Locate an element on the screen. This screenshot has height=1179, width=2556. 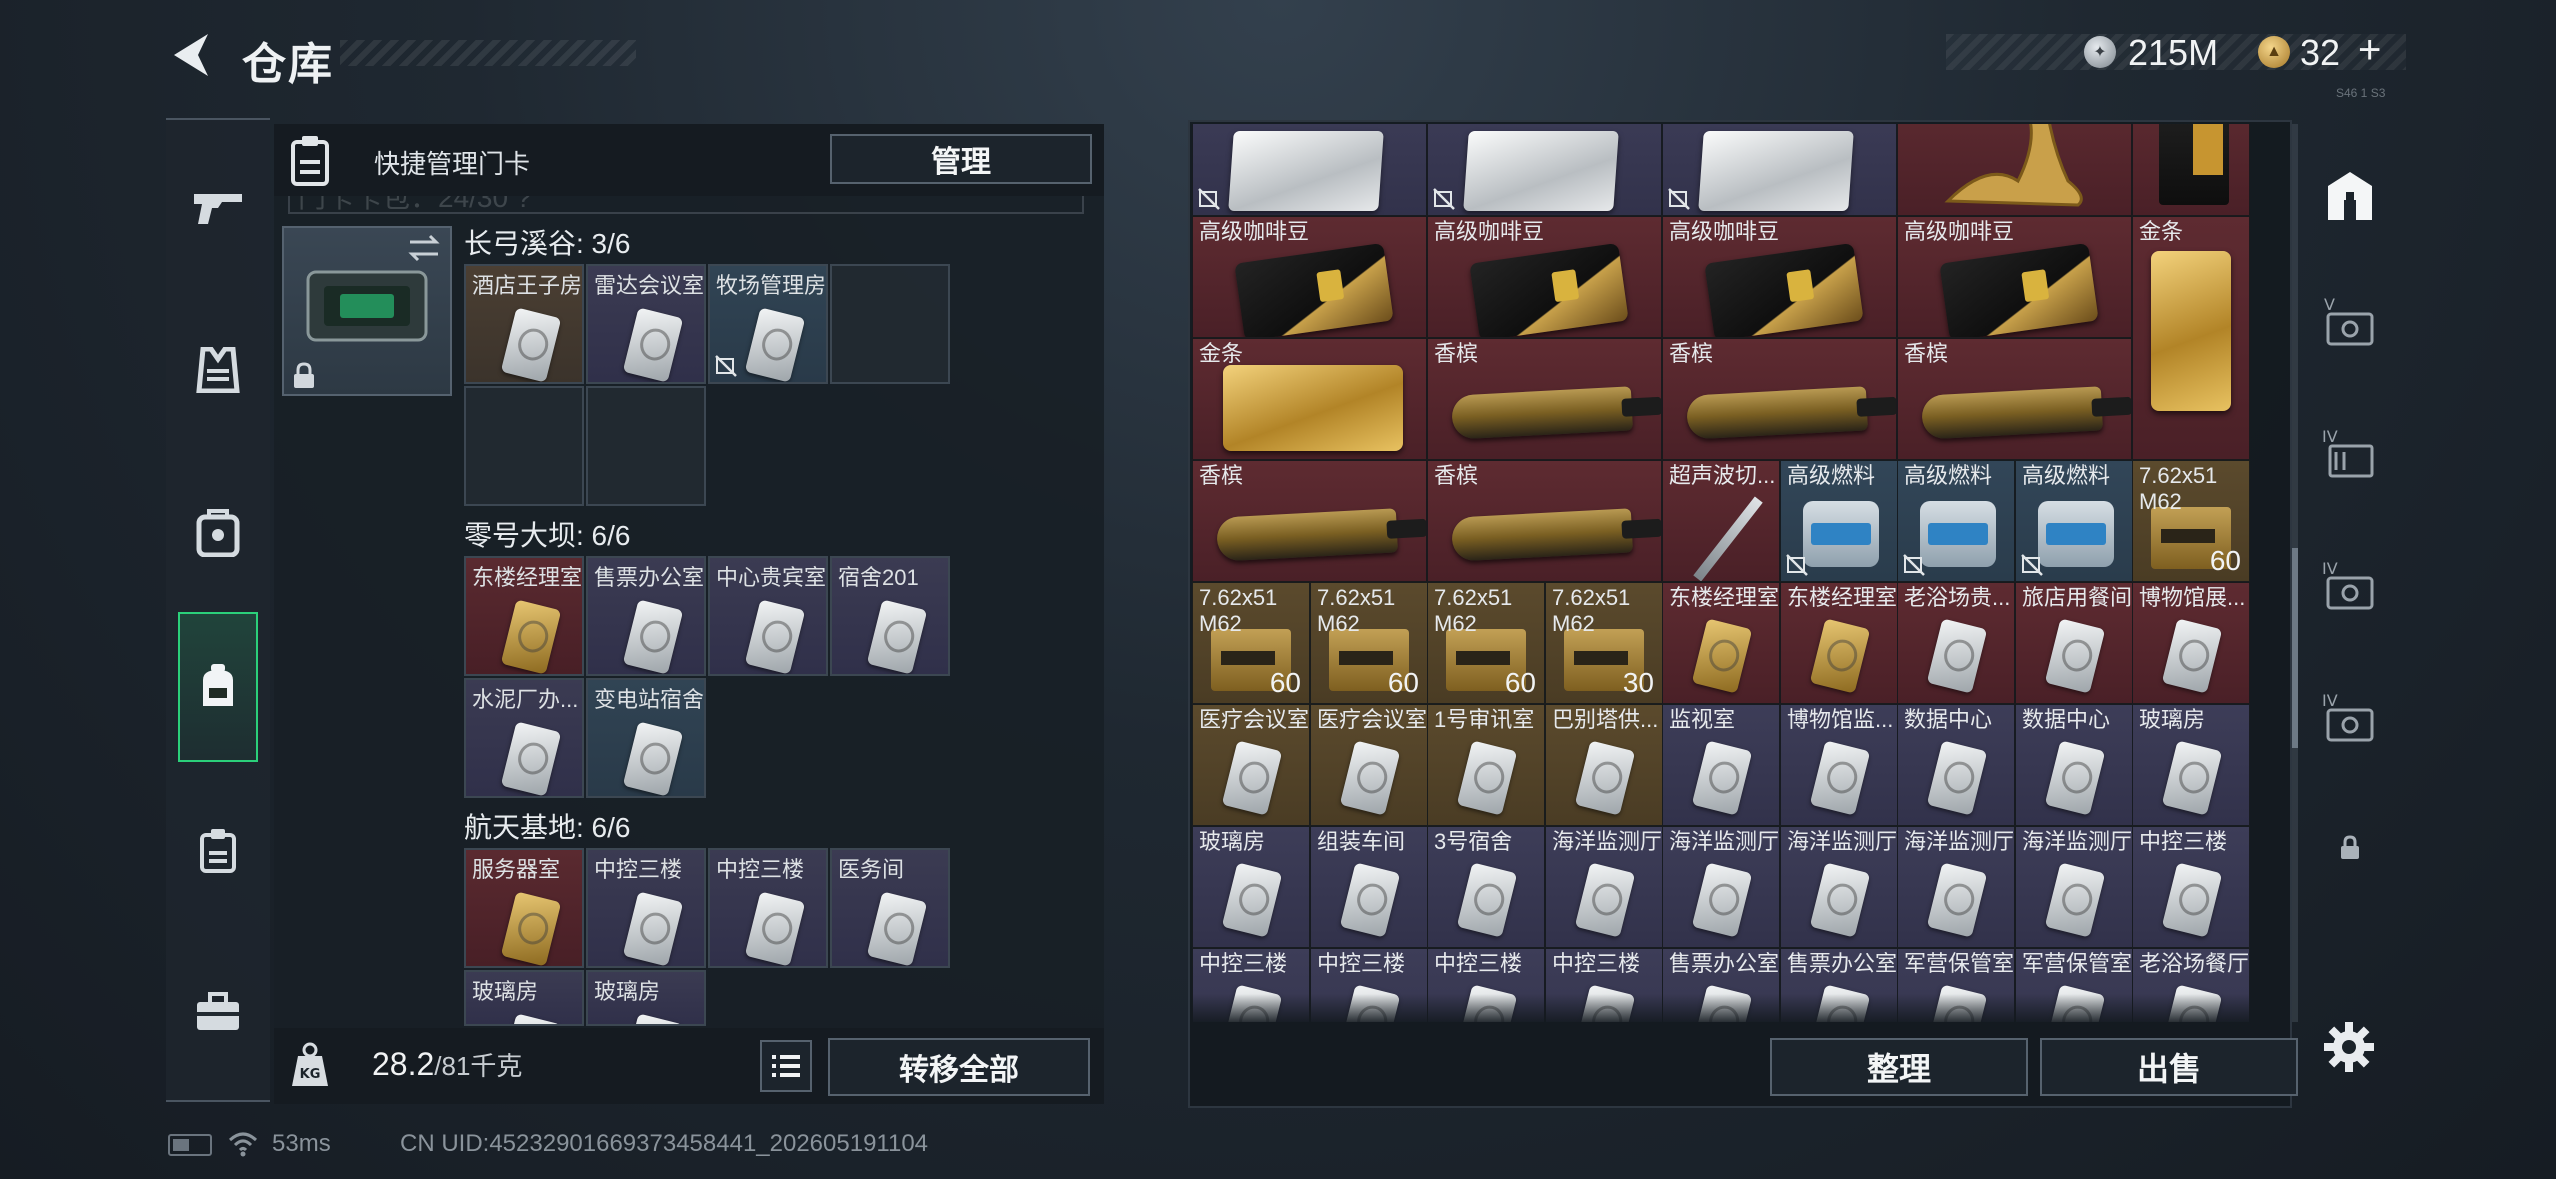
manage-button: 管理 is located at coordinates (961, 159).